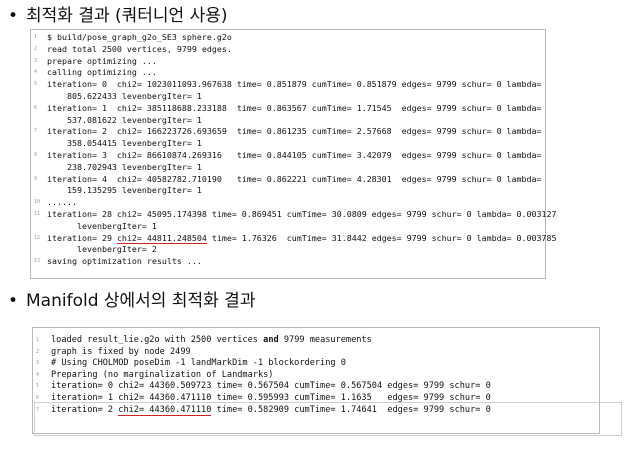 Image resolution: width=632 pixels, height=450 pixels. What do you see at coordinates (139, 37) in the screenshot?
I see `line-text: $ build/pose_graph_g2o_SE3 sphere.g2o` at bounding box center [139, 37].